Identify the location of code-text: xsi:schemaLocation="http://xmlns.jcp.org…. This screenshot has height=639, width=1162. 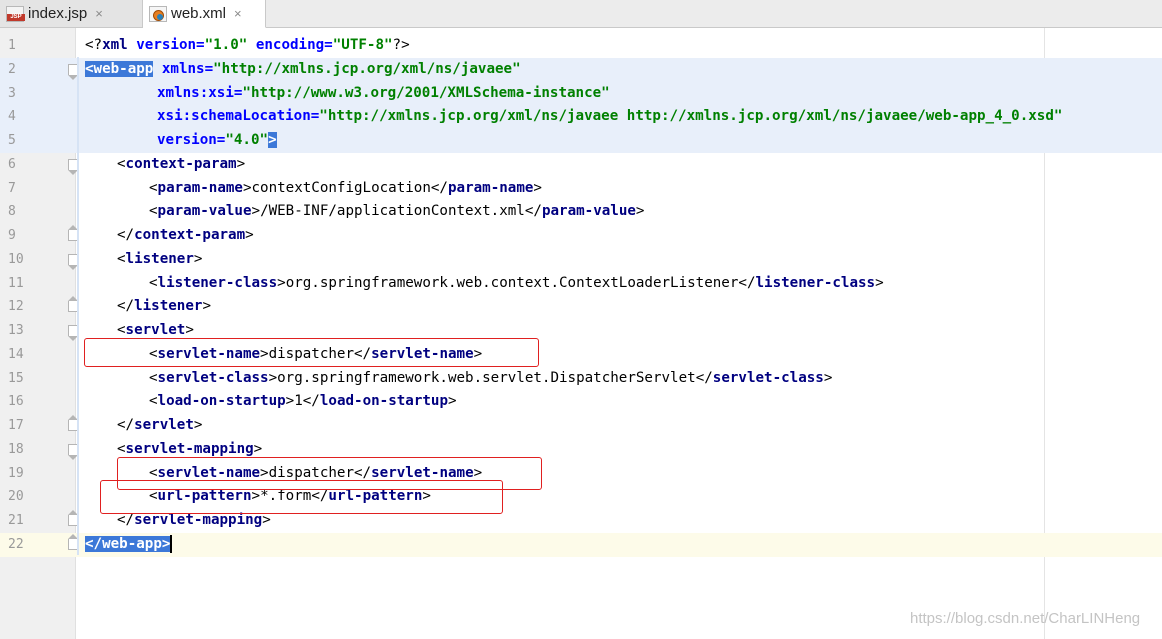
(610, 116).